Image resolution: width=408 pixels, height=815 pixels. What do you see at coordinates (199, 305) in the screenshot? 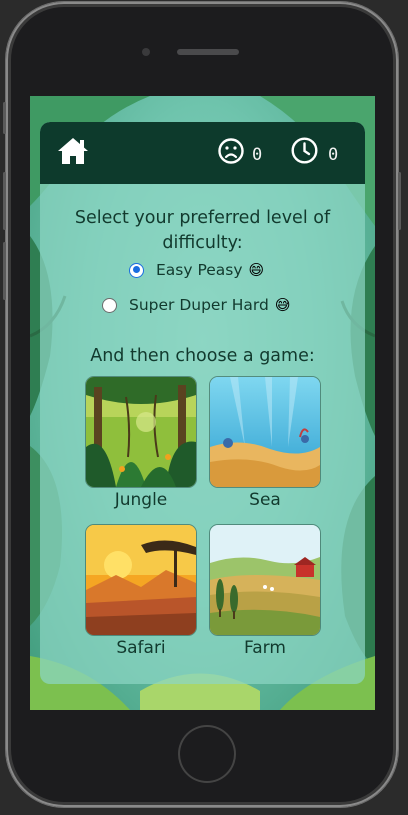
I see `hard-option-label: Super Duper Hard` at bounding box center [199, 305].